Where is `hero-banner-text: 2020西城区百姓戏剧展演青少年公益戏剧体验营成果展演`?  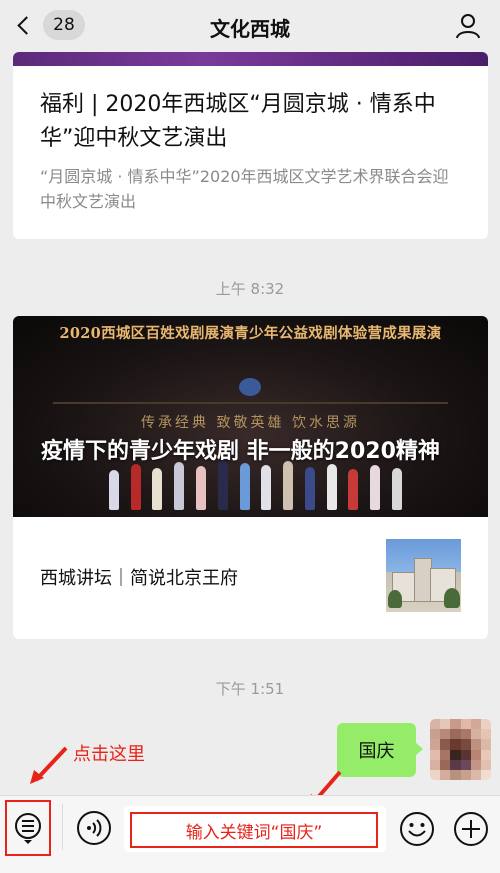
hero-banner-text: 2020西城区百姓戏剧展演青少年公益戏剧体验营成果展演 is located at coordinates (250, 333).